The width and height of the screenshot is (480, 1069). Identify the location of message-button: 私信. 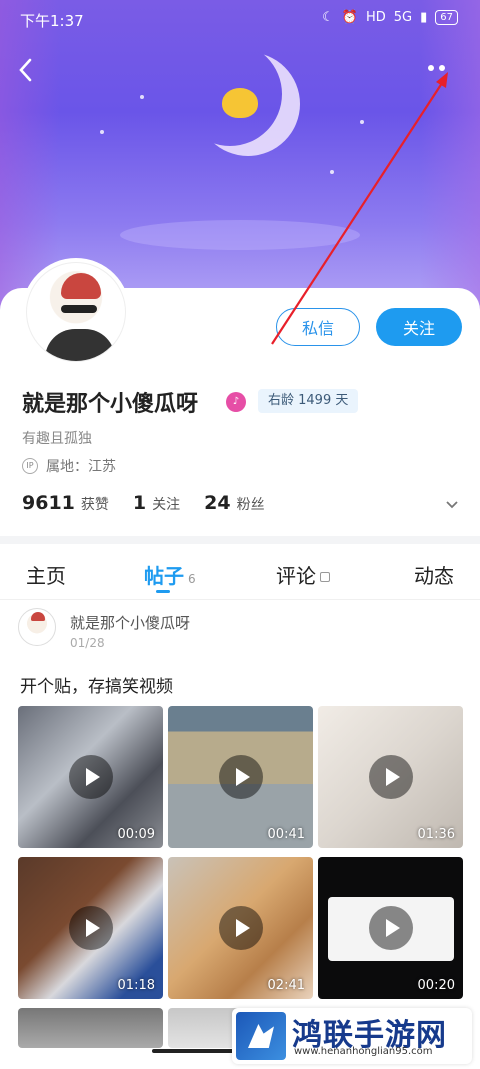
(318, 327).